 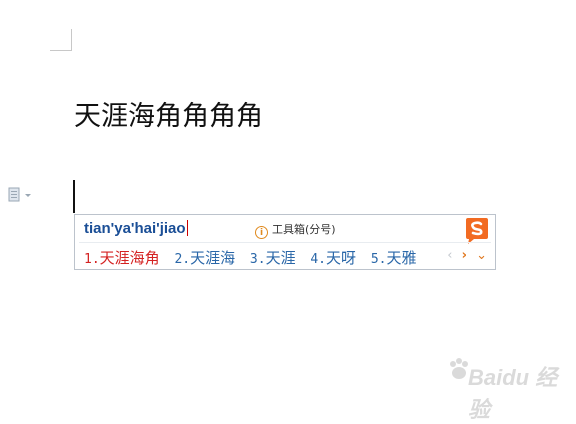 What do you see at coordinates (74, 196) in the screenshot?
I see `text-cursor` at bounding box center [74, 196].